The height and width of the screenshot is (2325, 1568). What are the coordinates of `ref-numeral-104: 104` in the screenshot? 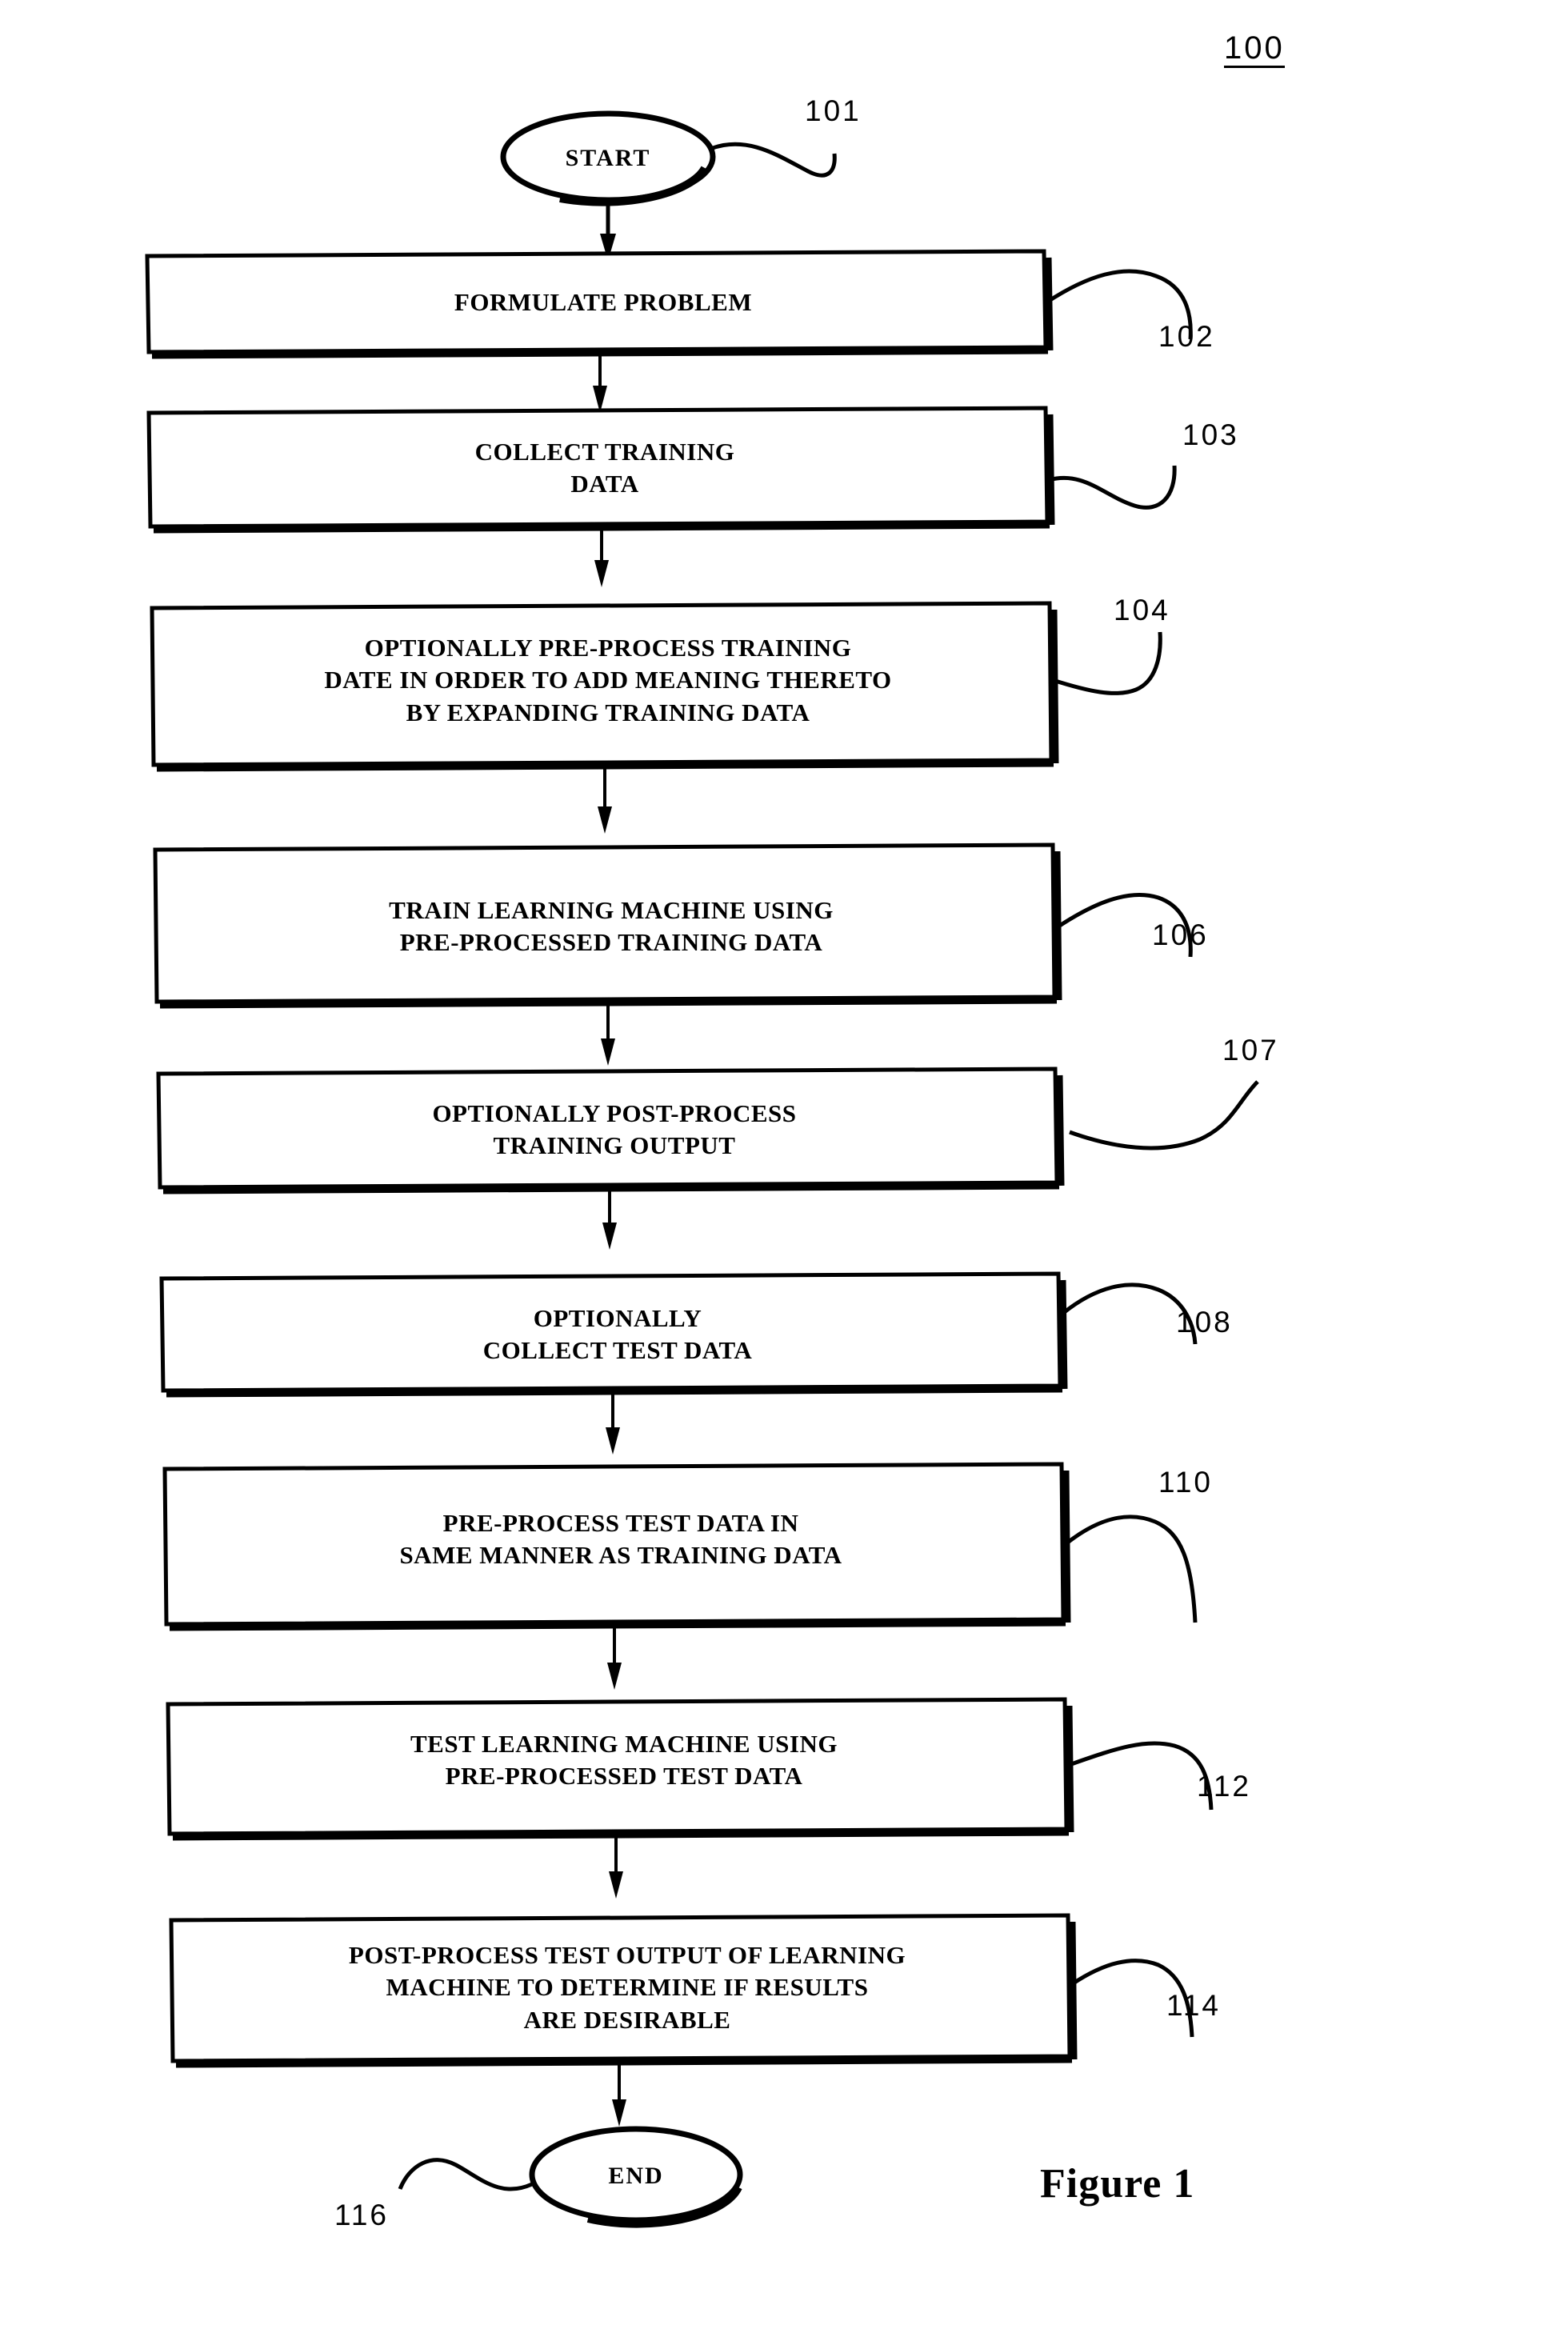 It's located at (1142, 610).